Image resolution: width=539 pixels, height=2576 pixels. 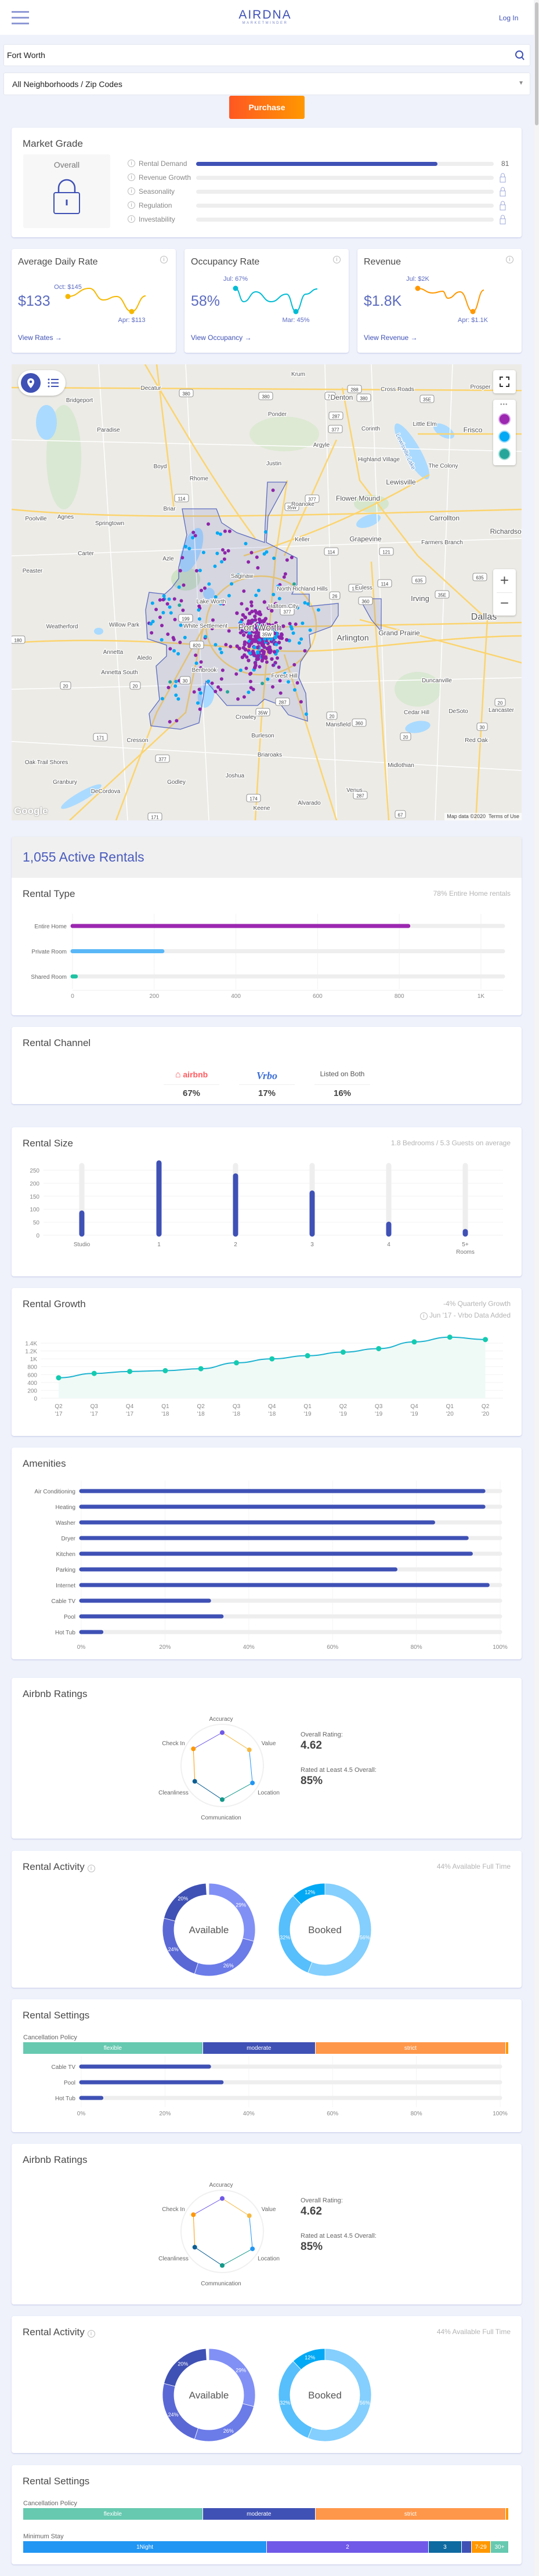 I want to click on view-link: View Occupancy →, so click(x=221, y=338).